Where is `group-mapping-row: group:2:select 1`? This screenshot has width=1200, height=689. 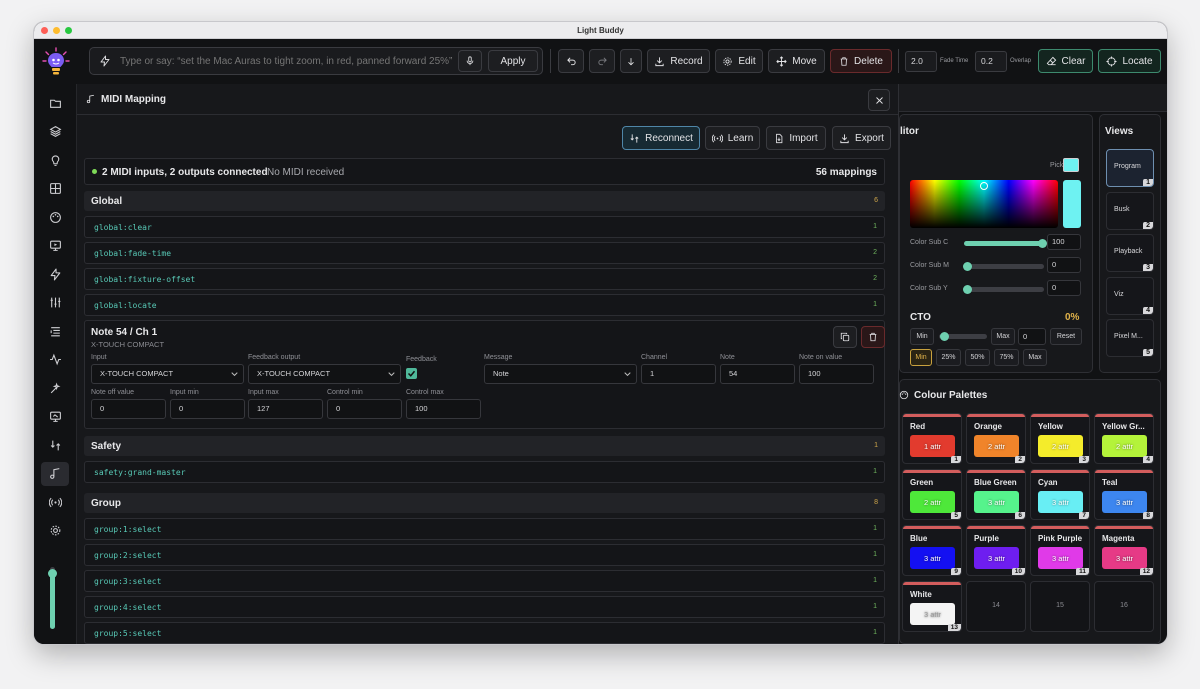 group-mapping-row: group:2:select 1 is located at coordinates (484, 555).